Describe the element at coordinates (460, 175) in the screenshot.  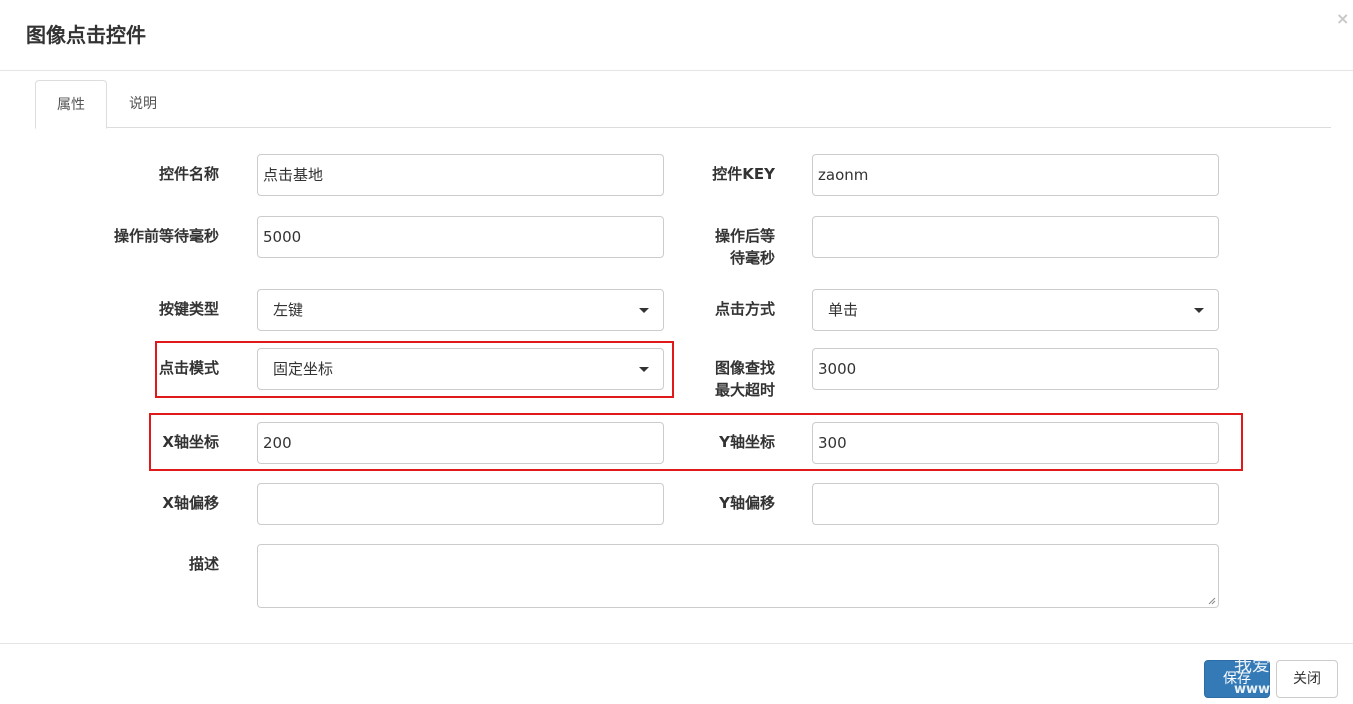
I see `control-name-input: 点击基地` at that location.